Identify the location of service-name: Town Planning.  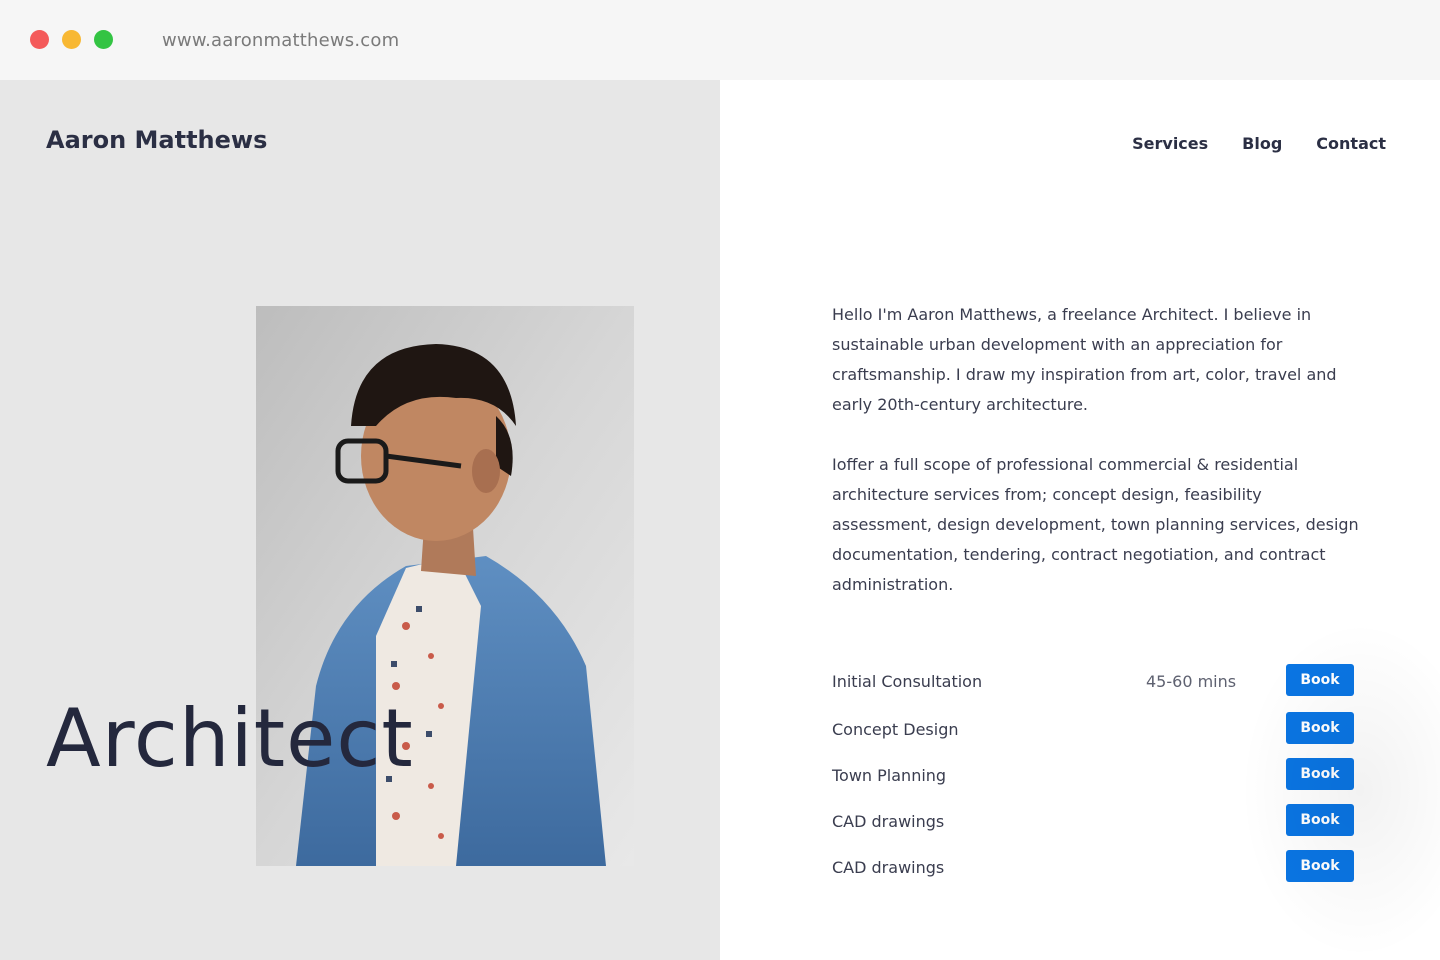
(889, 775).